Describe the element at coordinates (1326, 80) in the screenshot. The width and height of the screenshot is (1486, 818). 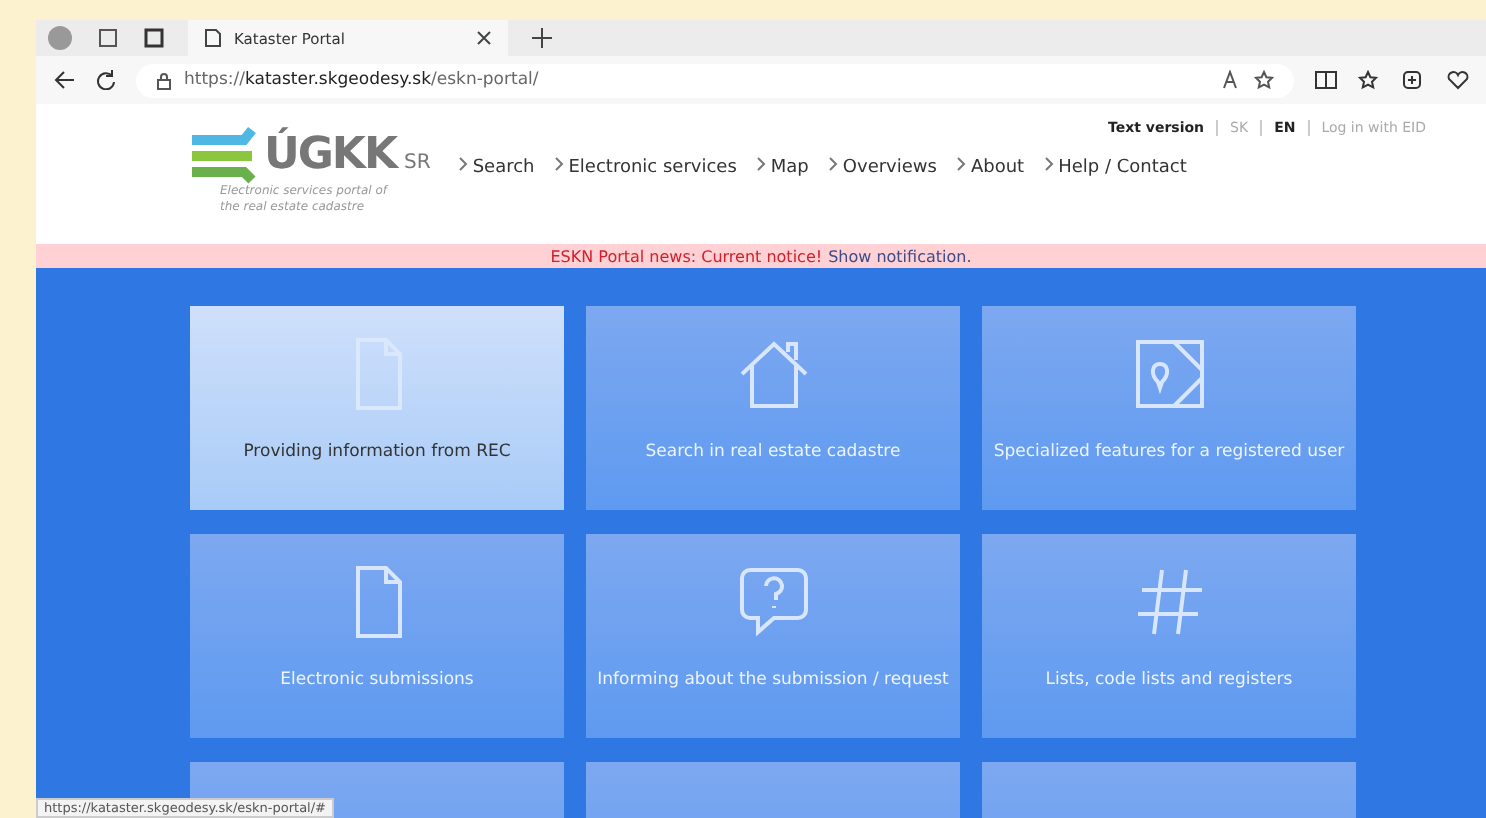
I see `split-screen-icon` at that location.